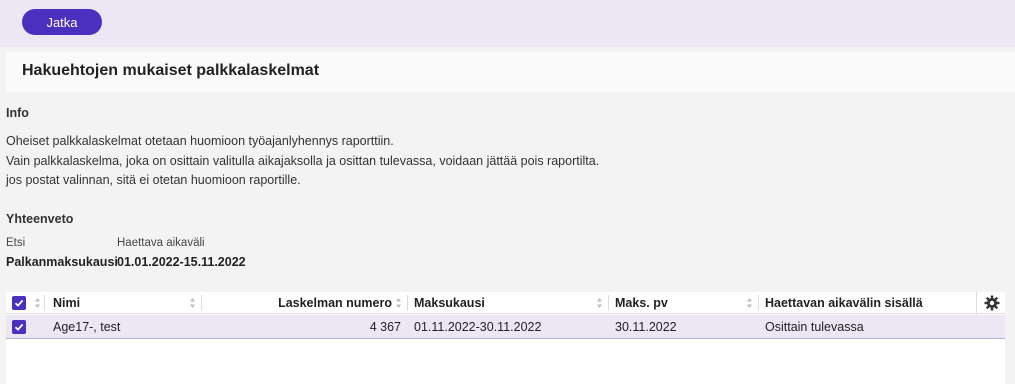 The width and height of the screenshot is (1015, 384). What do you see at coordinates (814, 326) in the screenshot?
I see `cell-within: Osittain tulevassa` at bounding box center [814, 326].